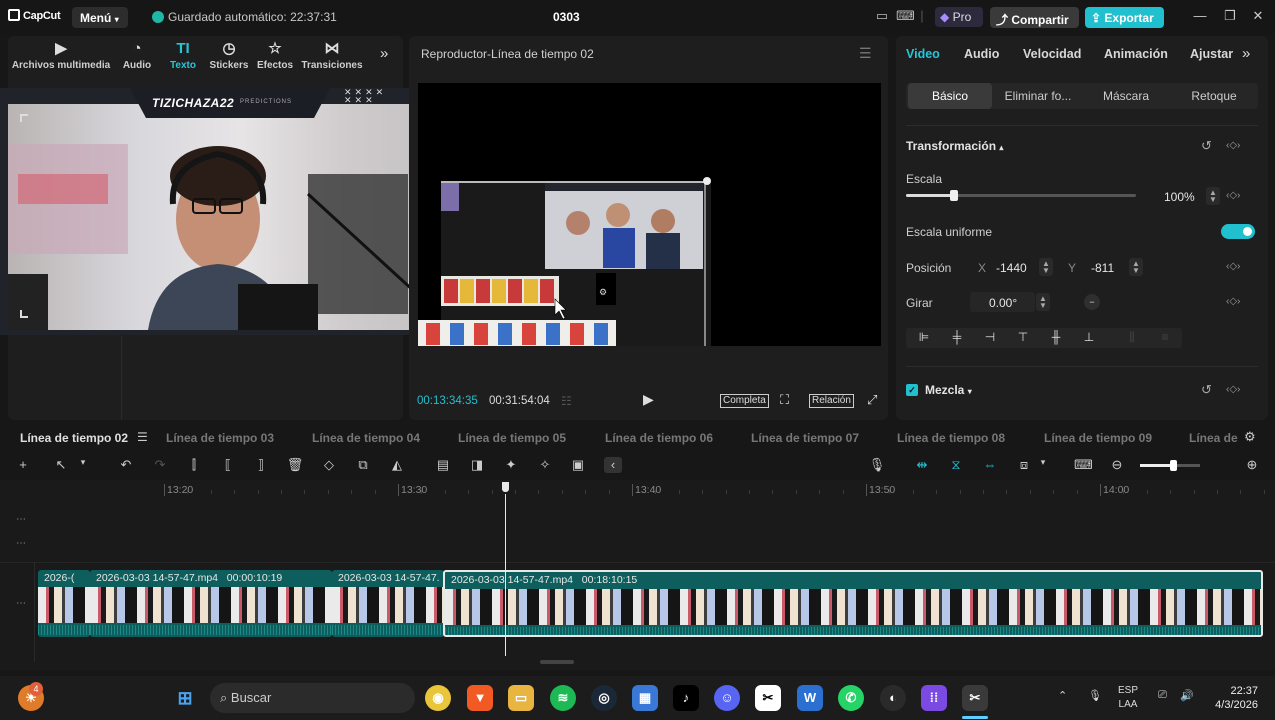 Image resolution: width=1275 pixels, height=720 pixels. What do you see at coordinates (211, 603) in the screenshot?
I see `video-clip: 2026-03-03 14-57-47.mp4 00:00:10:19` at bounding box center [211, 603].